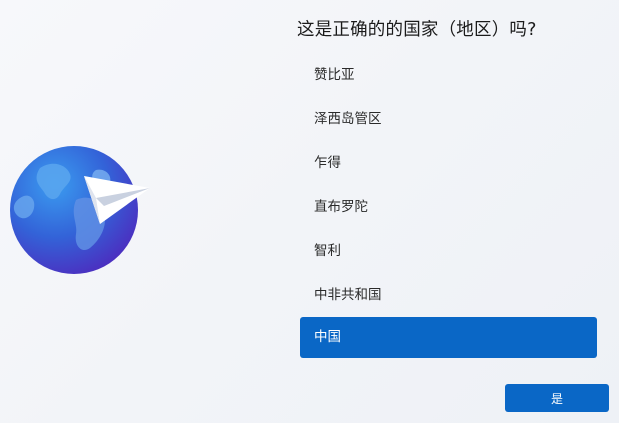 The image size is (619, 423). Describe the element at coordinates (448, 337) in the screenshot. I see `region-item-china: 中国` at that location.